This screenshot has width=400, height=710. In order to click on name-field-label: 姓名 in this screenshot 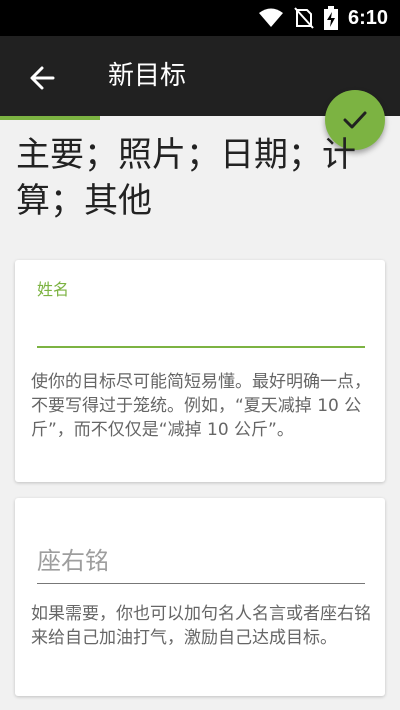, I will do `click(53, 289)`.